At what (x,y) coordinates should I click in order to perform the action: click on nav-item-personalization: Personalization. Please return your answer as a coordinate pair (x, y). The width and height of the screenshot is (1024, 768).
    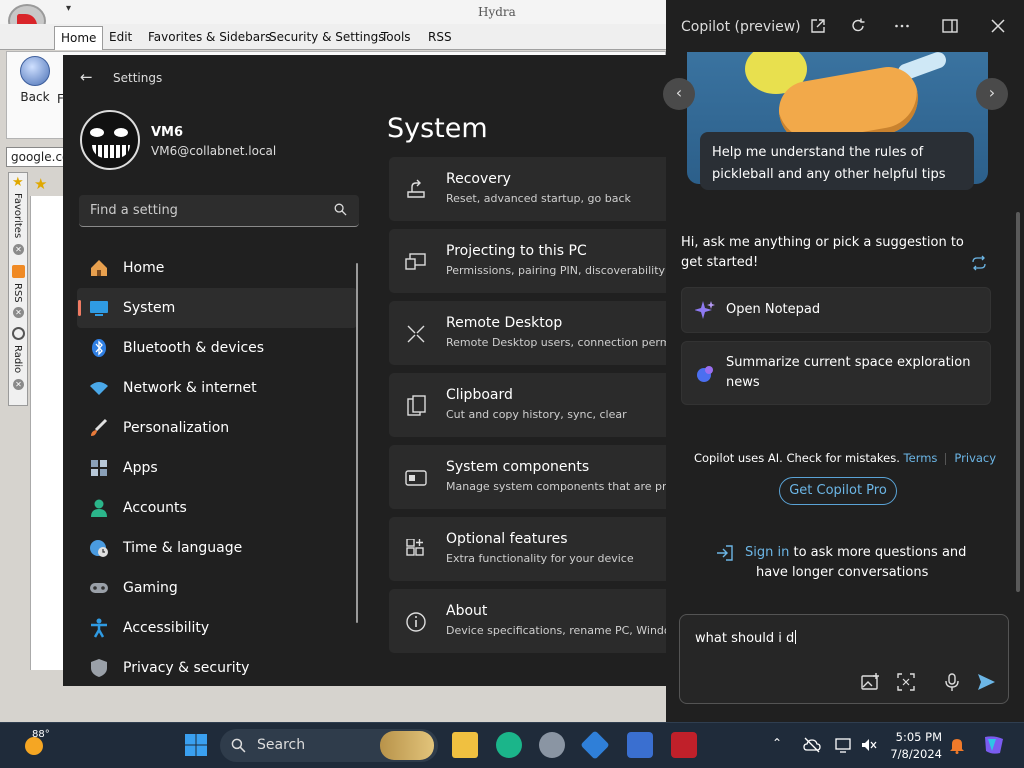
    Looking at the image, I should click on (217, 428).